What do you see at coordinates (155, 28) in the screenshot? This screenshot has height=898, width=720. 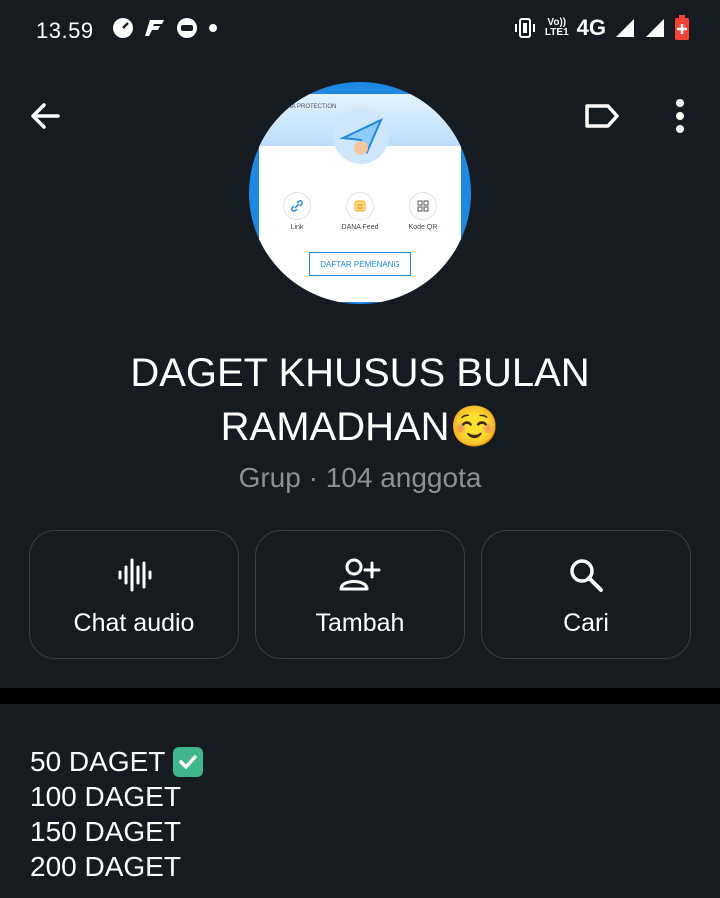 I see `app-f-icon` at bounding box center [155, 28].